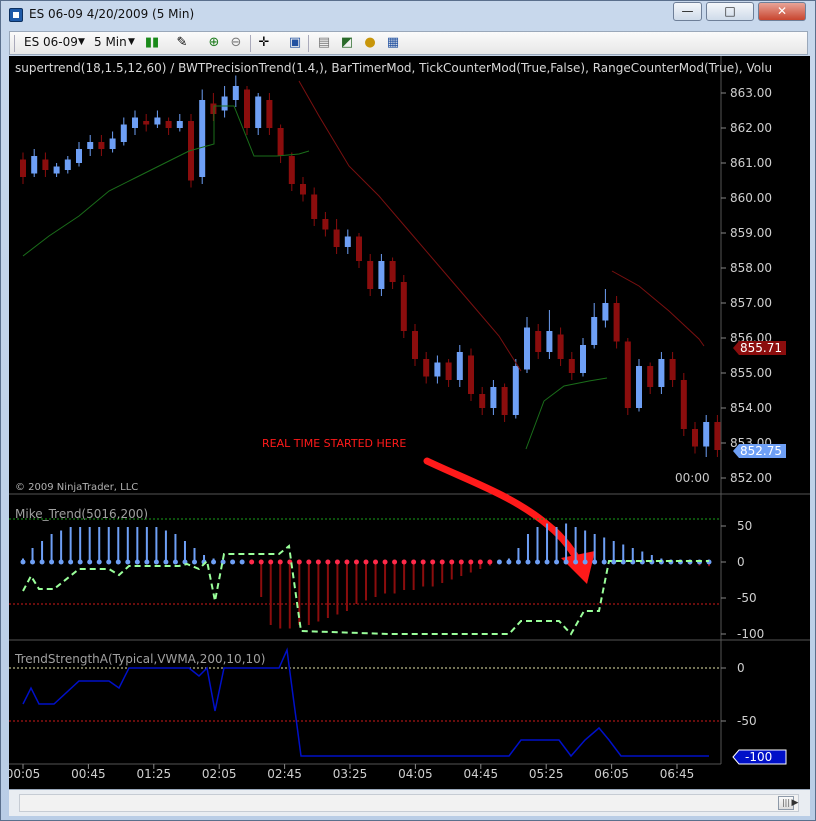 The width and height of the screenshot is (816, 821). I want to click on mike-tick-label: 0, so click(741, 562).